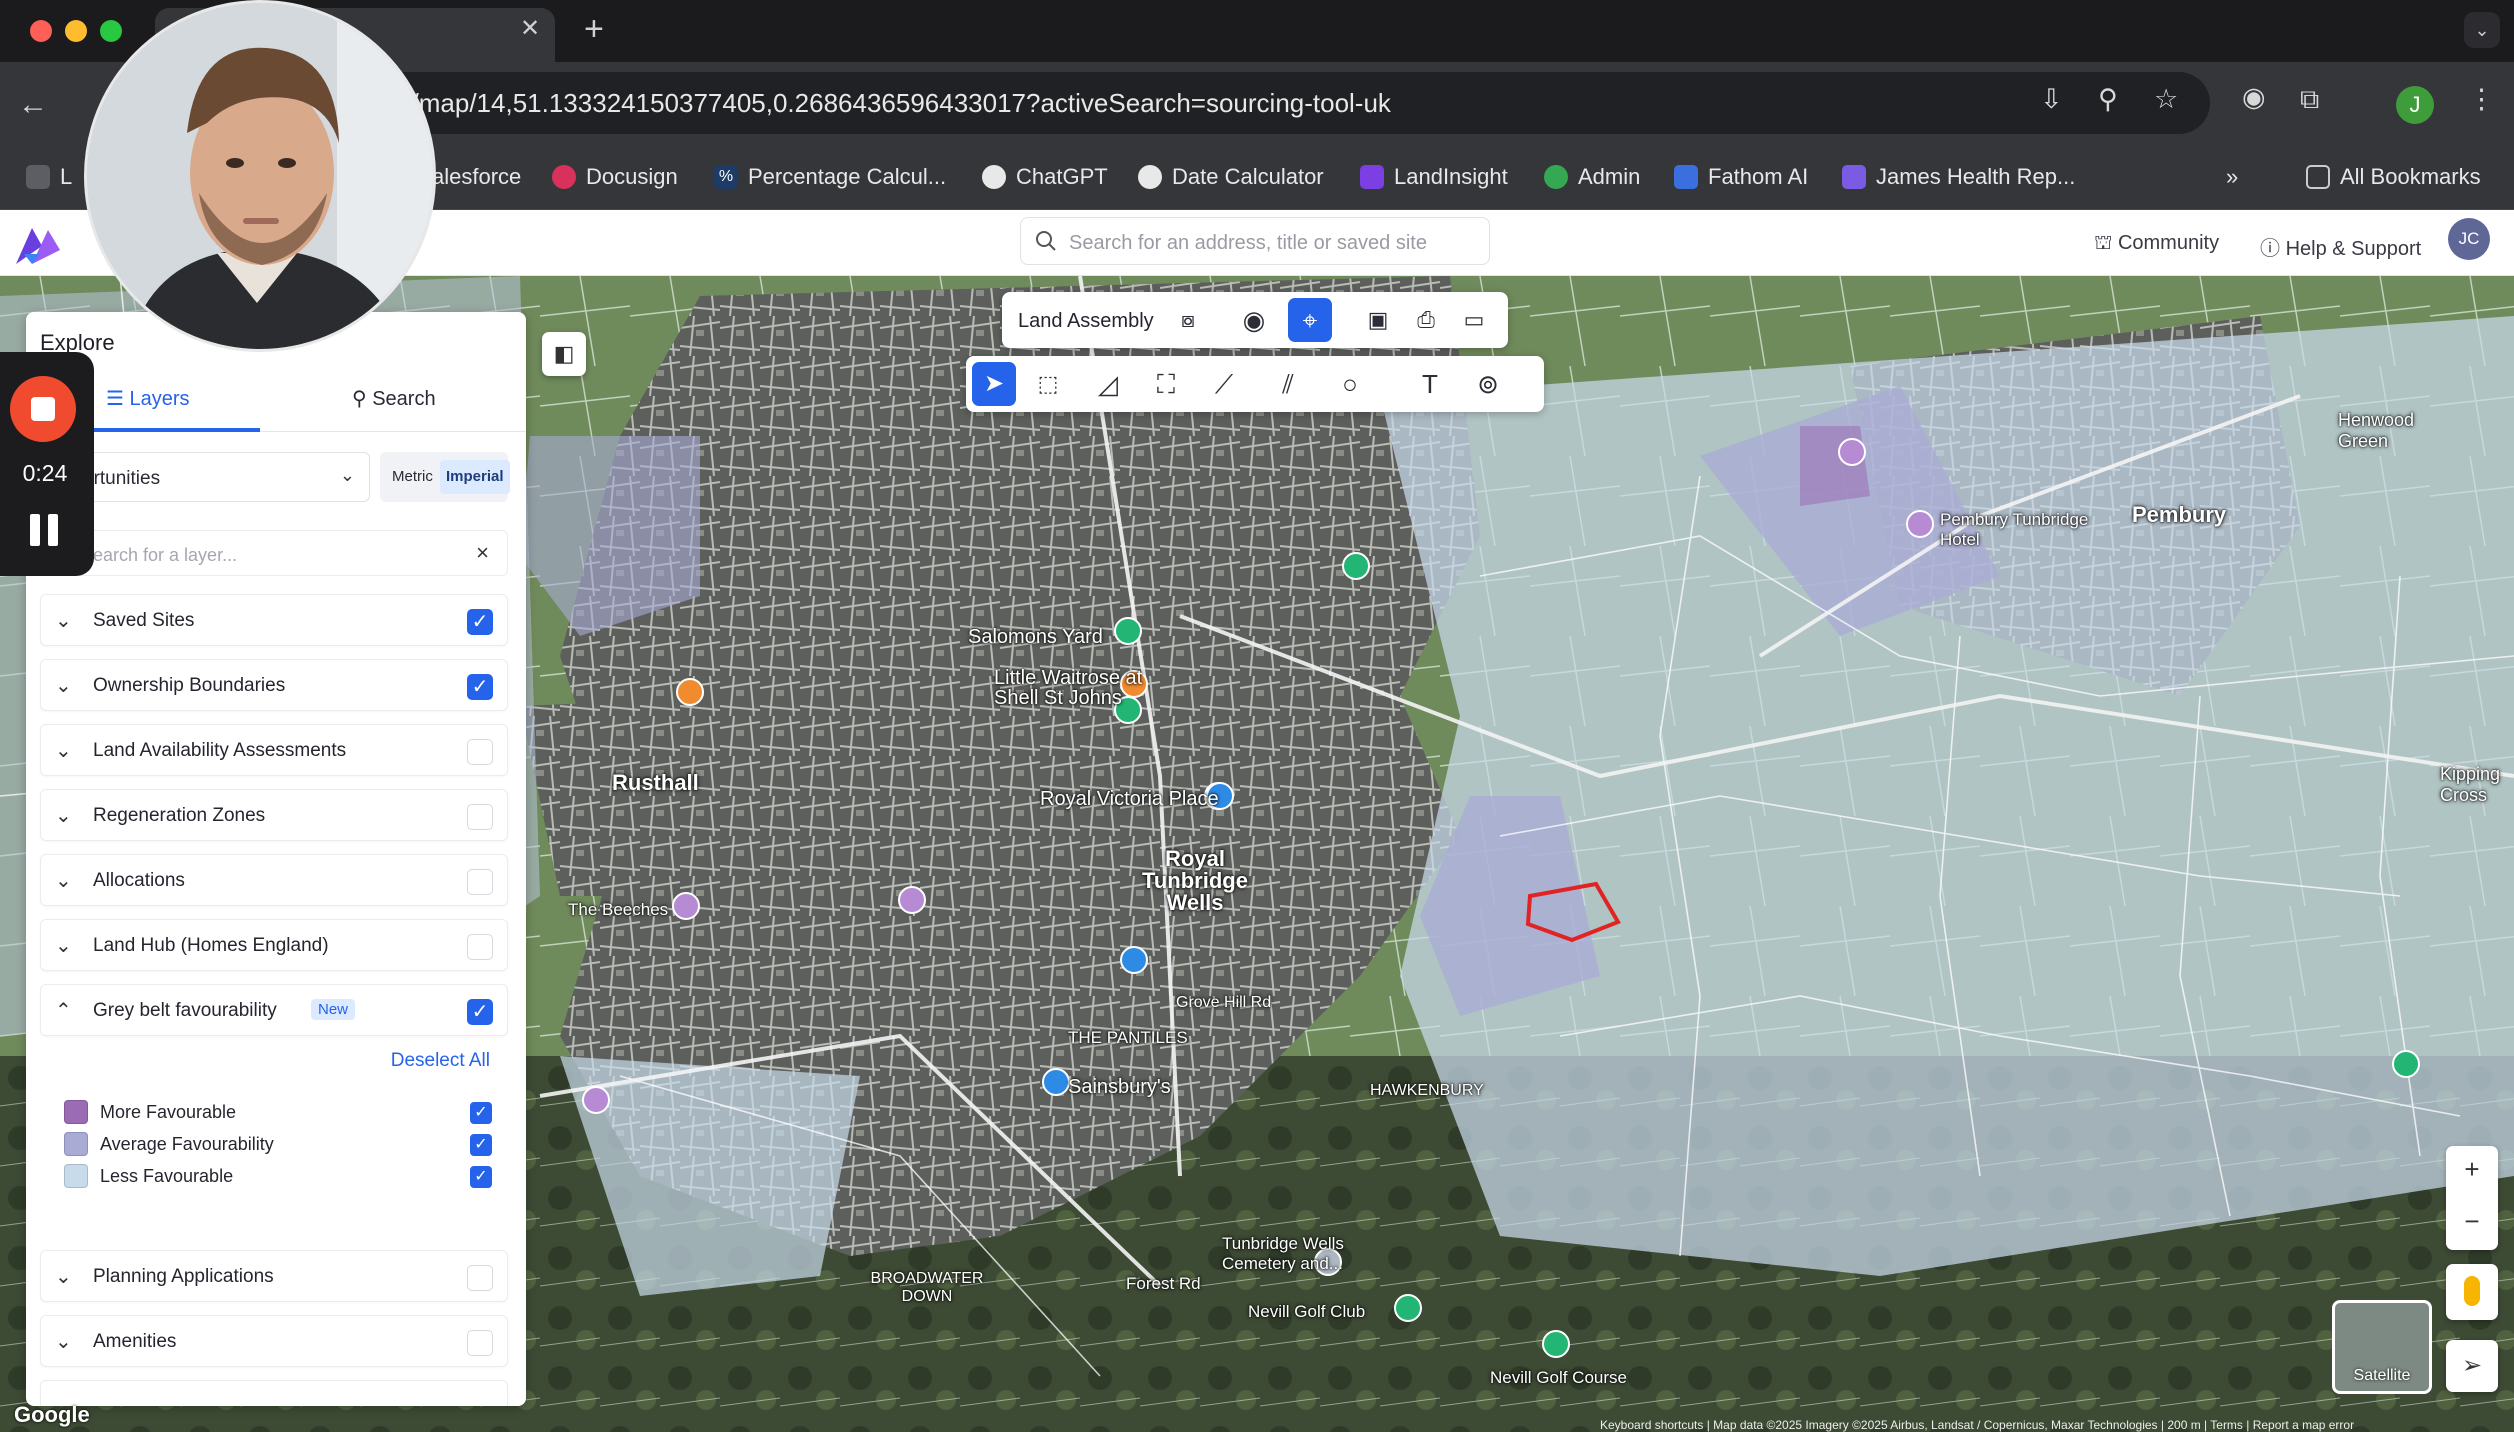 This screenshot has height=1432, width=2514. I want to click on select-cursor-icon: ➤, so click(994, 384).